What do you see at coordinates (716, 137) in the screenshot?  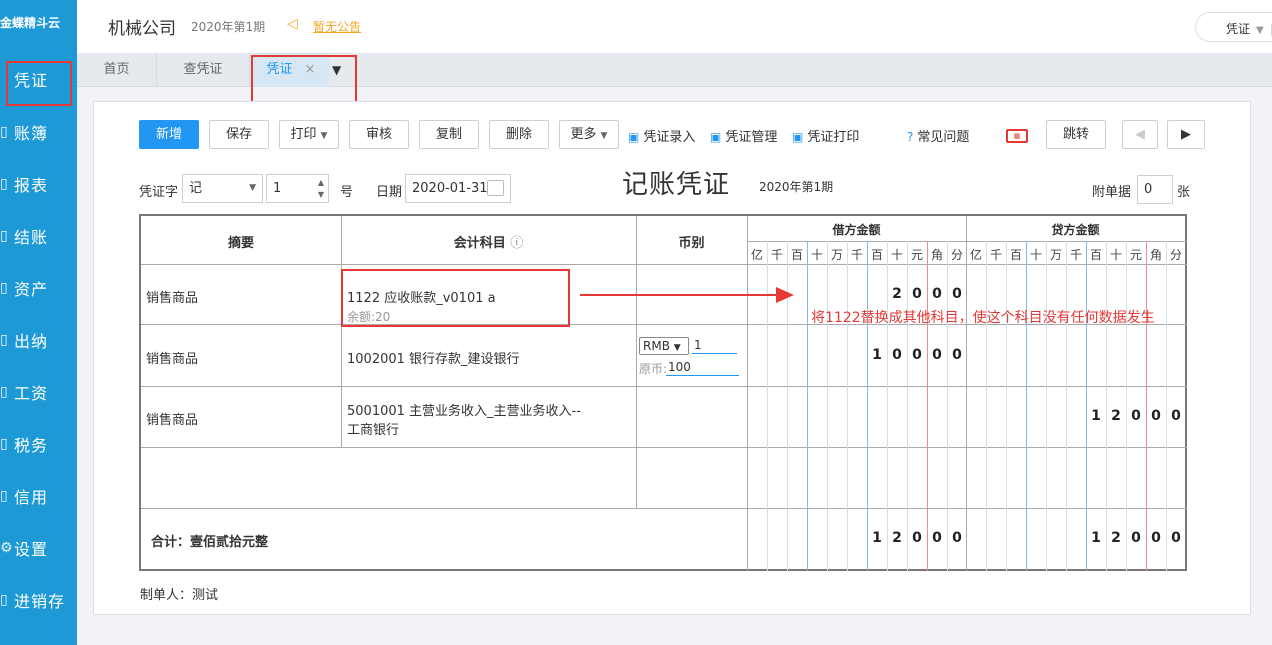 I see `camera-icon: ▣` at bounding box center [716, 137].